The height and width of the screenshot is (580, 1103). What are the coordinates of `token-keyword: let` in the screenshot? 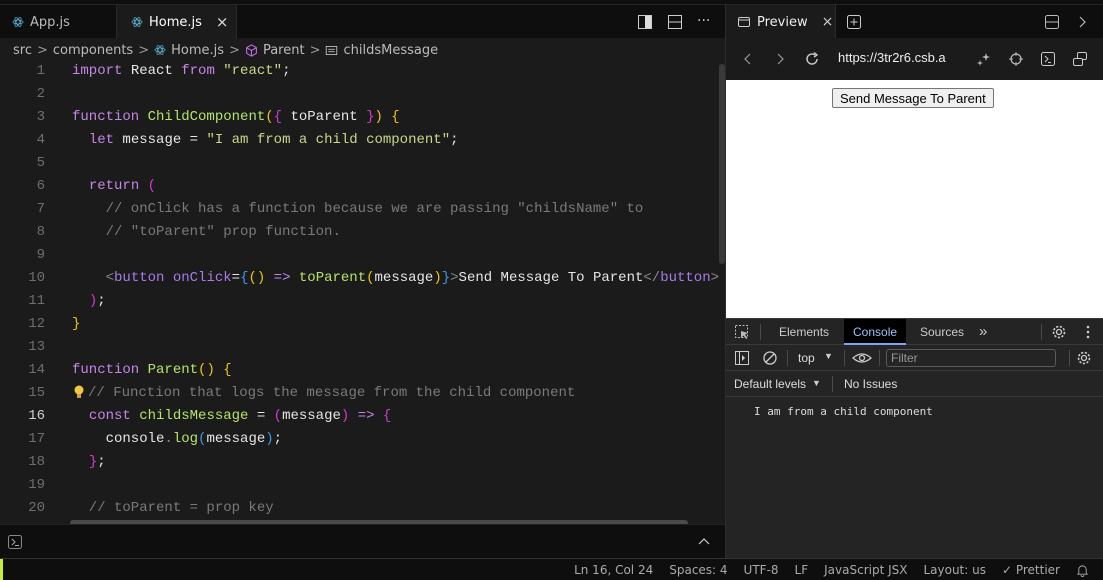 It's located at (101, 140).